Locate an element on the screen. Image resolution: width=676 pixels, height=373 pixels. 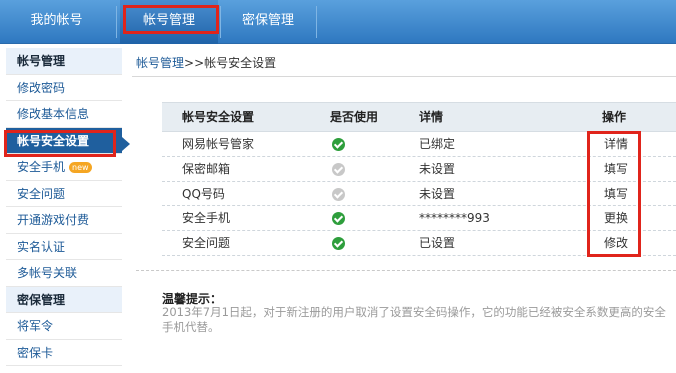
sidebar-item-token: 将军令 is located at coordinates (64, 326).